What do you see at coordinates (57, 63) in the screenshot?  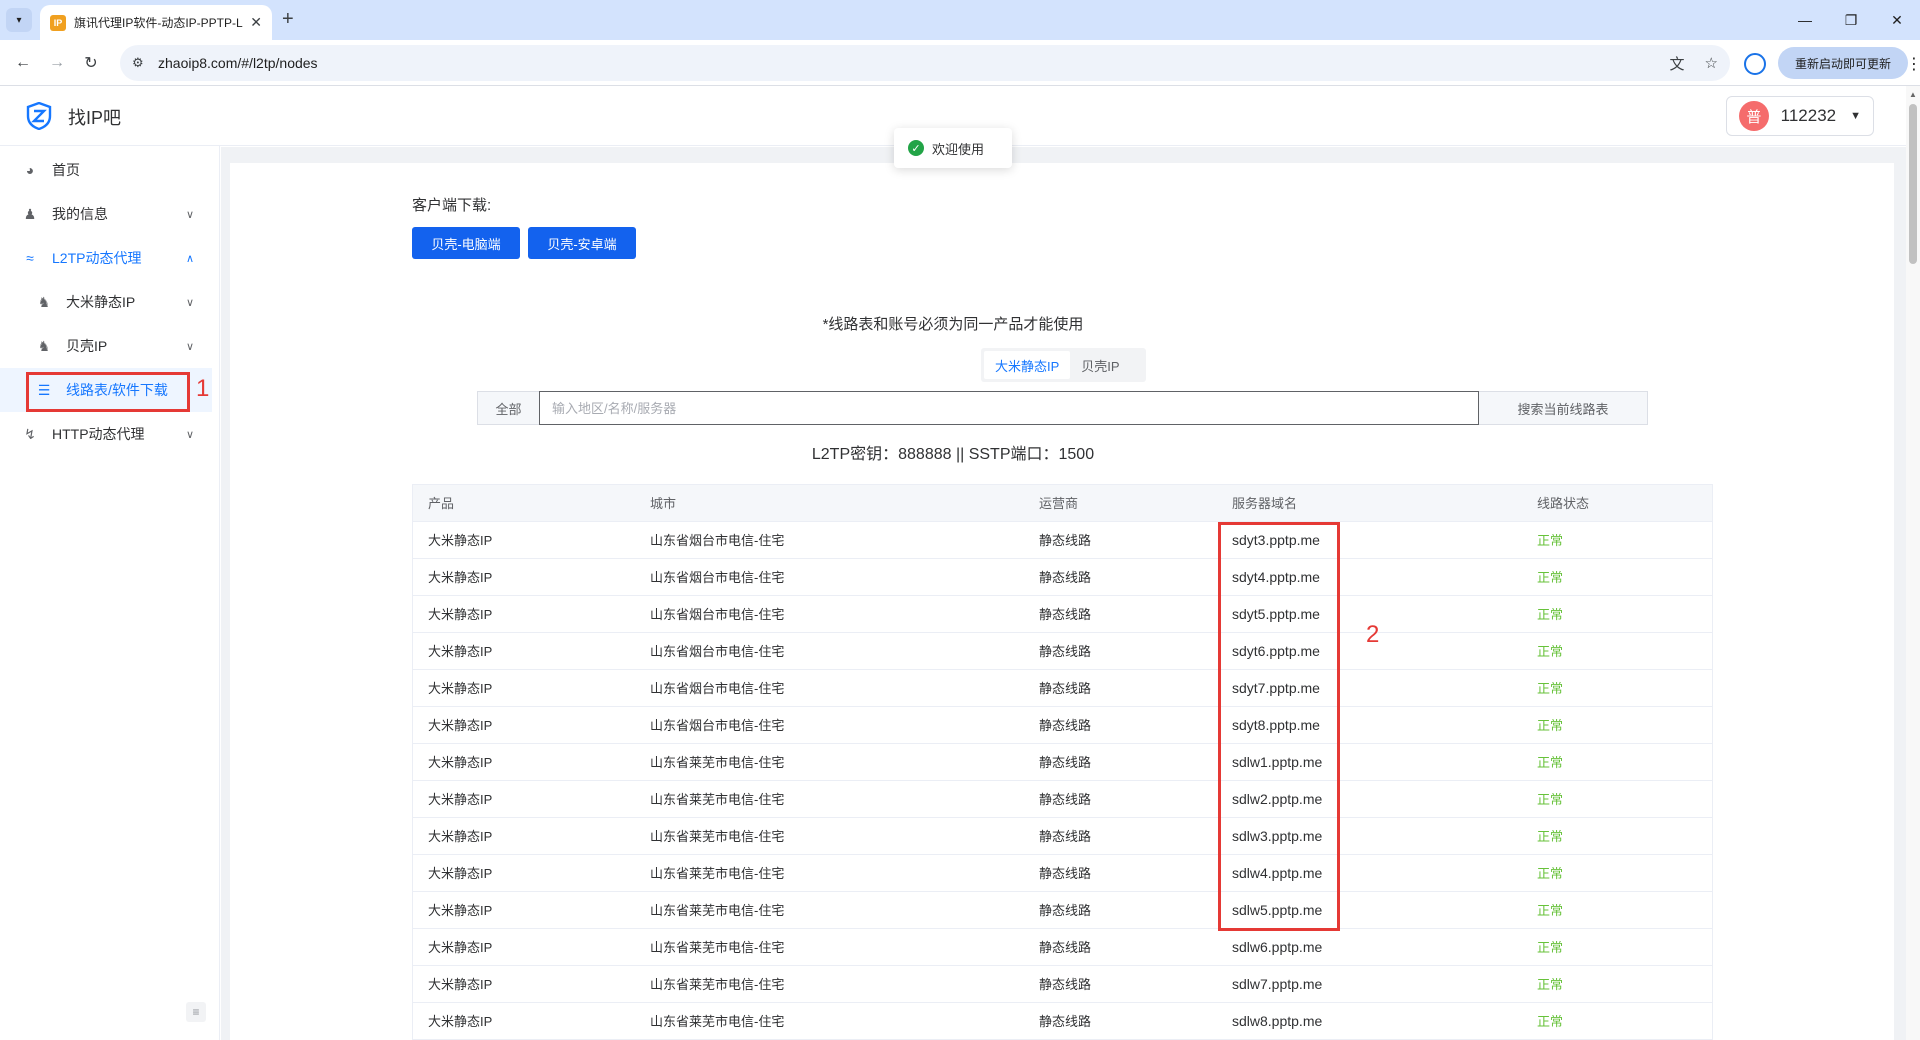 I see `forward-icon: →` at bounding box center [57, 63].